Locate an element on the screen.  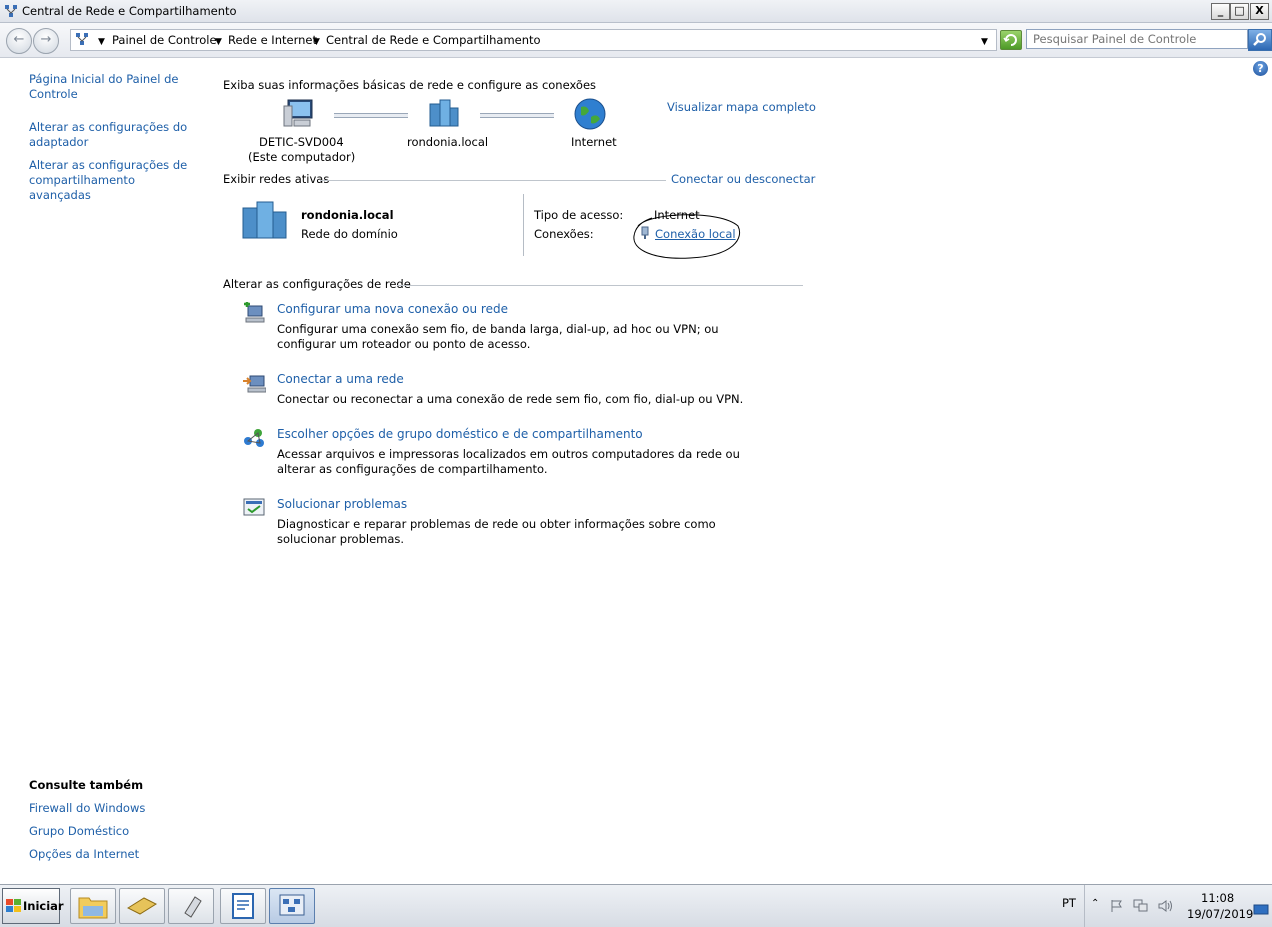
document-icon is located at coordinates (243, 906).